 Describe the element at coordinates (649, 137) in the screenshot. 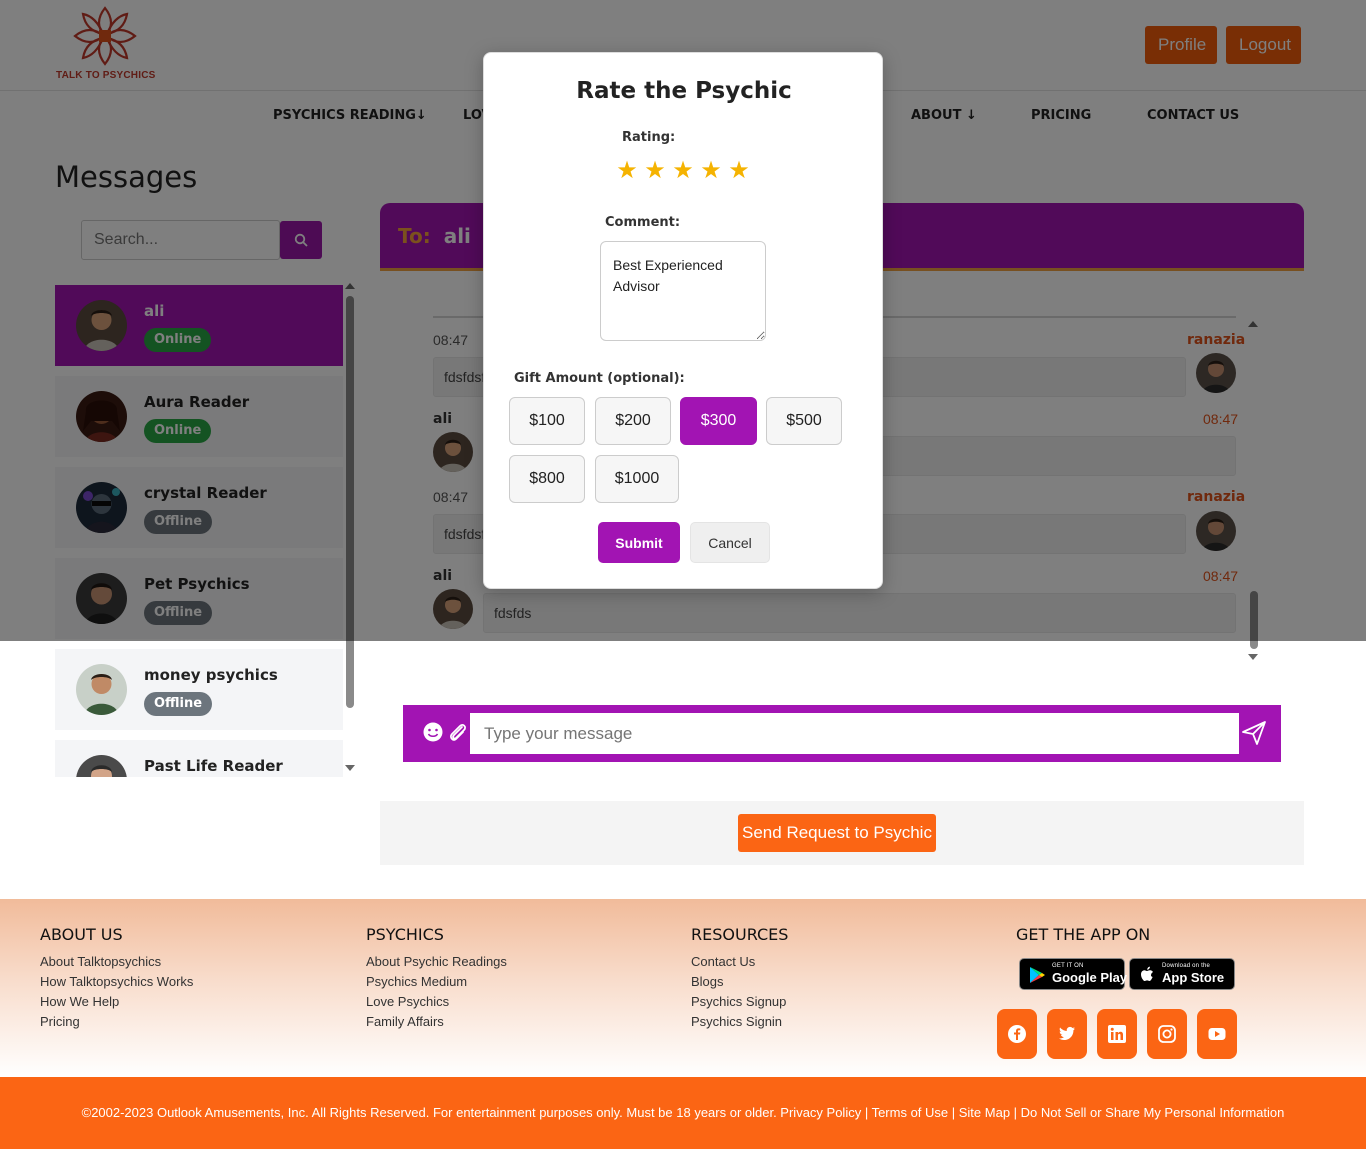

I see `rating-label: Rating:` at that location.